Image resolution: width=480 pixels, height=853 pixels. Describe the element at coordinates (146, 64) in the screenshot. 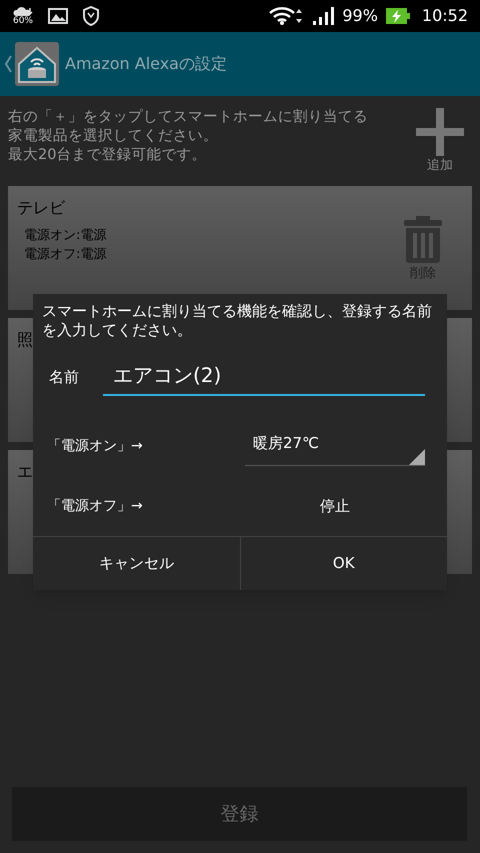

I see `app-title: Amazon Alexaの設定` at that location.